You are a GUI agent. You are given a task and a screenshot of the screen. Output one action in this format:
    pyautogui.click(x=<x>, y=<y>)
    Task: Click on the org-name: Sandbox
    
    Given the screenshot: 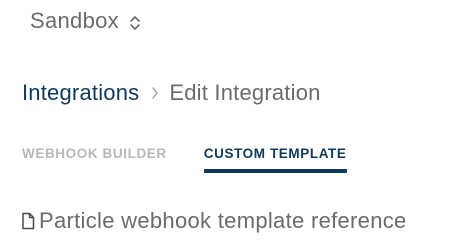 What is the action you would take?
    pyautogui.click(x=74, y=20)
    